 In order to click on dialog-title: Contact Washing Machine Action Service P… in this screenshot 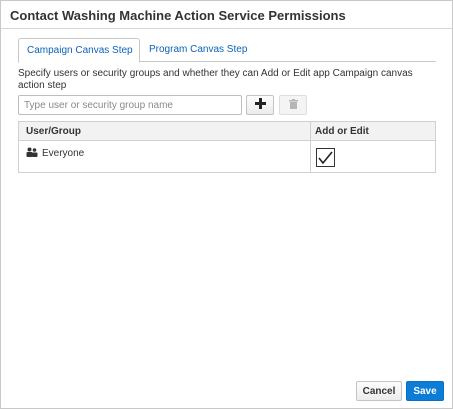, I will do `click(178, 15)`.